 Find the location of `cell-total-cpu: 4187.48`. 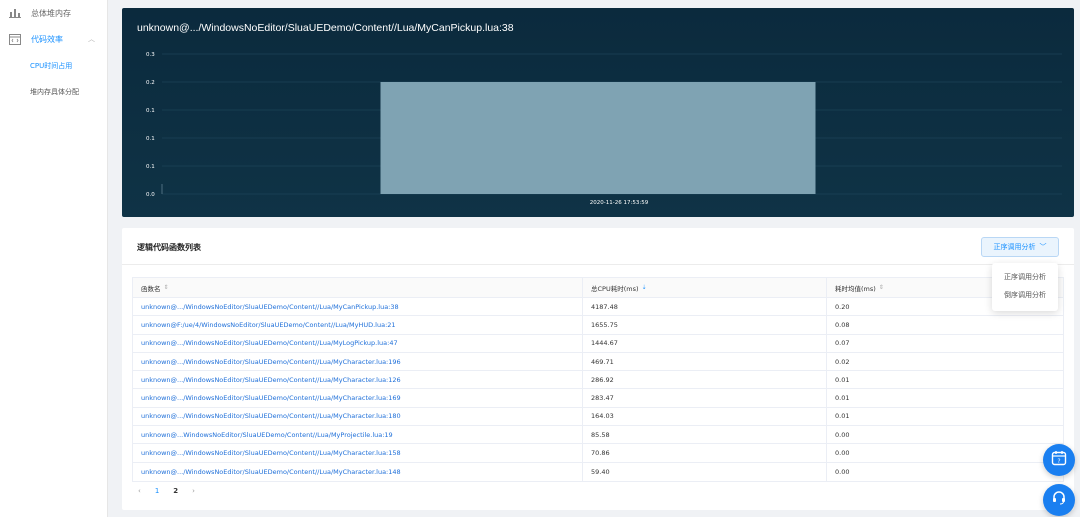

cell-total-cpu: 4187.48 is located at coordinates (705, 307).